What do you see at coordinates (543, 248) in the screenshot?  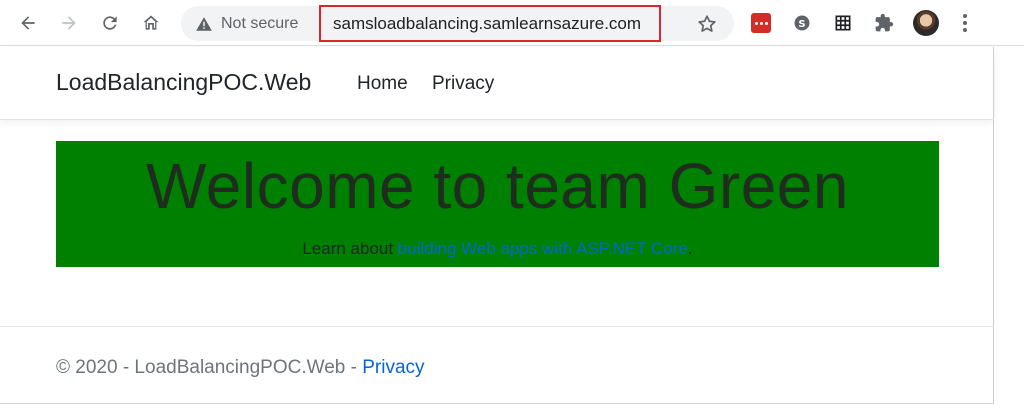 I see `aspnet-docs-link: building Web apps with ASP.NET Core` at bounding box center [543, 248].